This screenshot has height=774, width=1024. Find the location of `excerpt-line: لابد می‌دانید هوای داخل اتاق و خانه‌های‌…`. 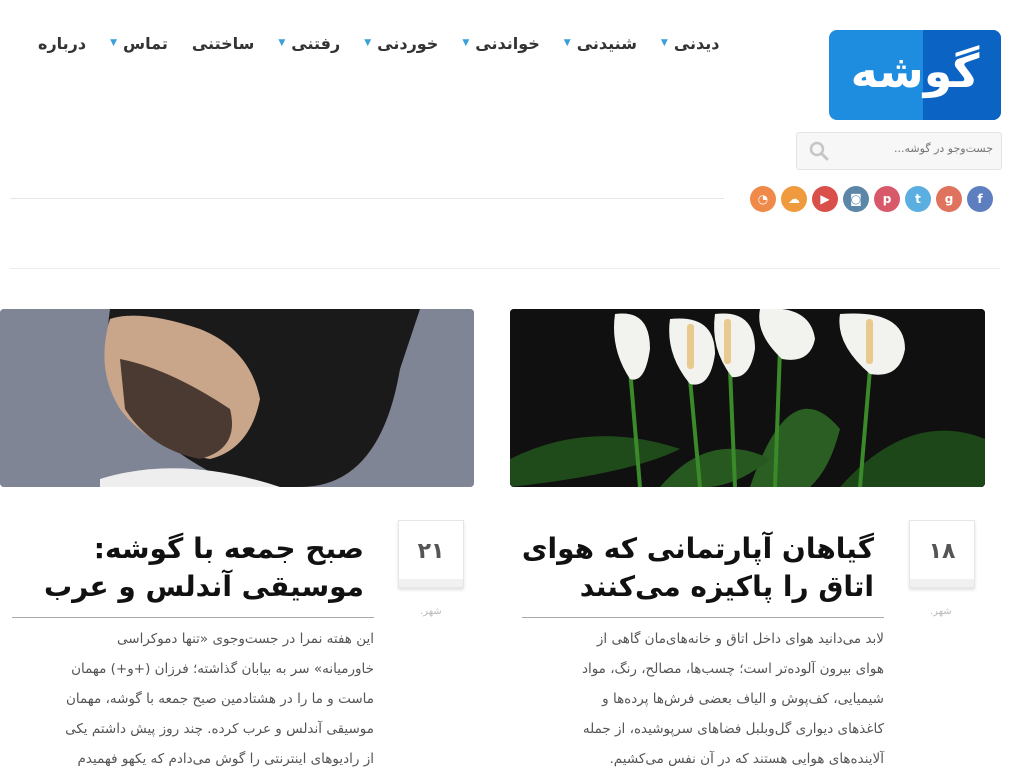

excerpt-line: لابد می‌دانید هوای داخل اتاق و خانه‌های‌… is located at coordinates (740, 639).